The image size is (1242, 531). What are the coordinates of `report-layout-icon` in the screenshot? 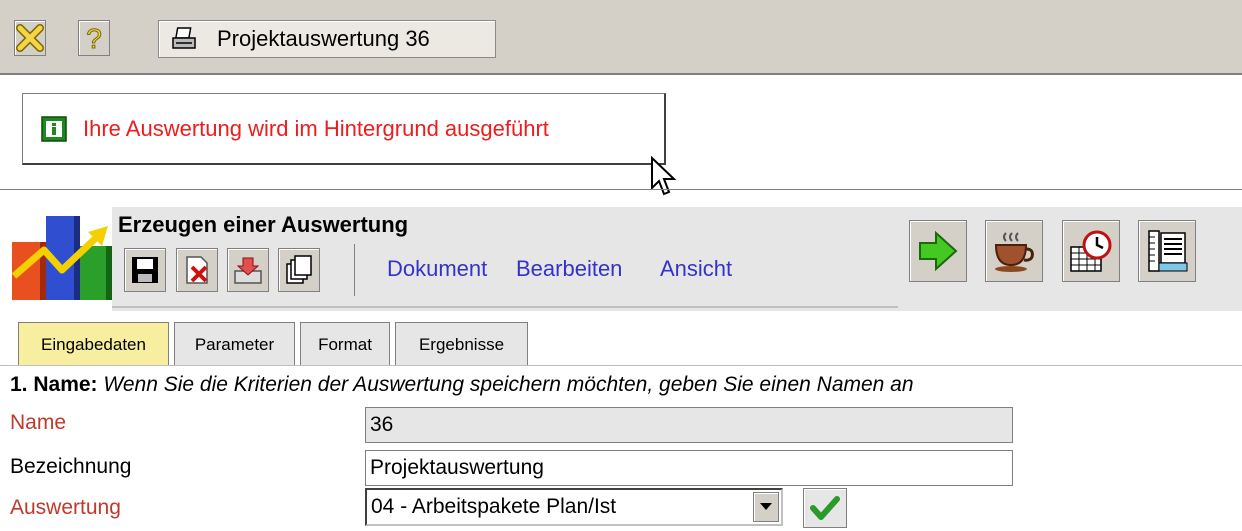 It's located at (1168, 251).